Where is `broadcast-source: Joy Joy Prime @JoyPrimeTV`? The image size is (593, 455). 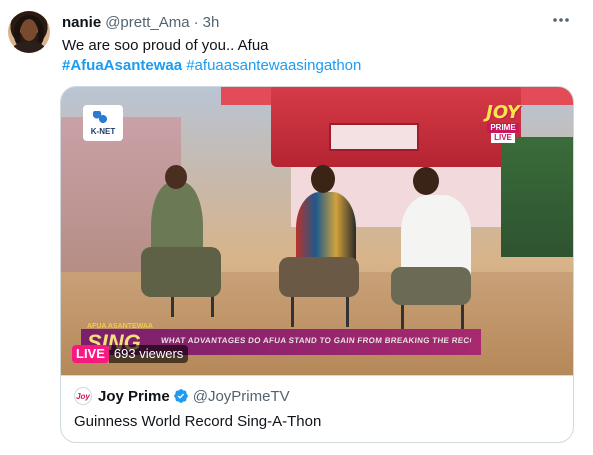
broadcast-source: Joy Joy Prime @JoyPrimeTV is located at coordinates (182, 396).